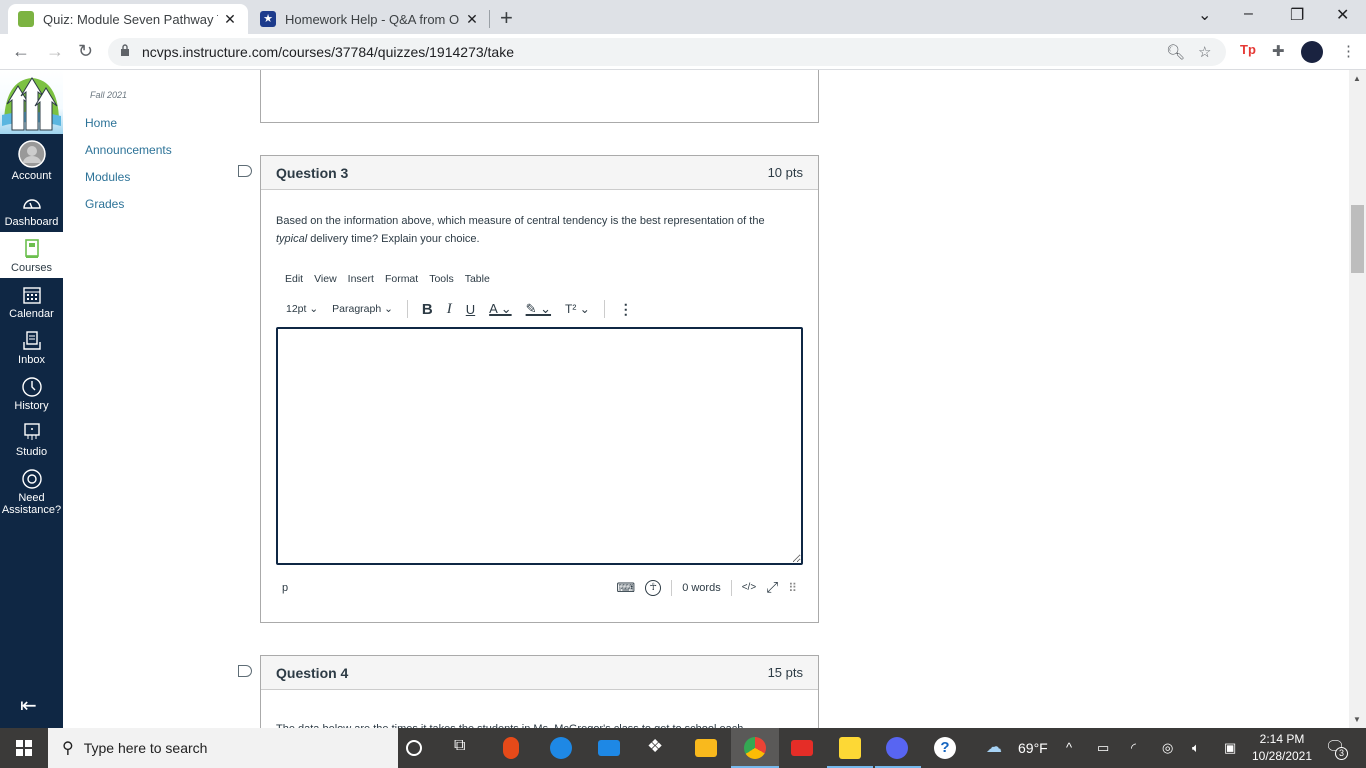  I want to click on bold-icon: B, so click(427, 309).